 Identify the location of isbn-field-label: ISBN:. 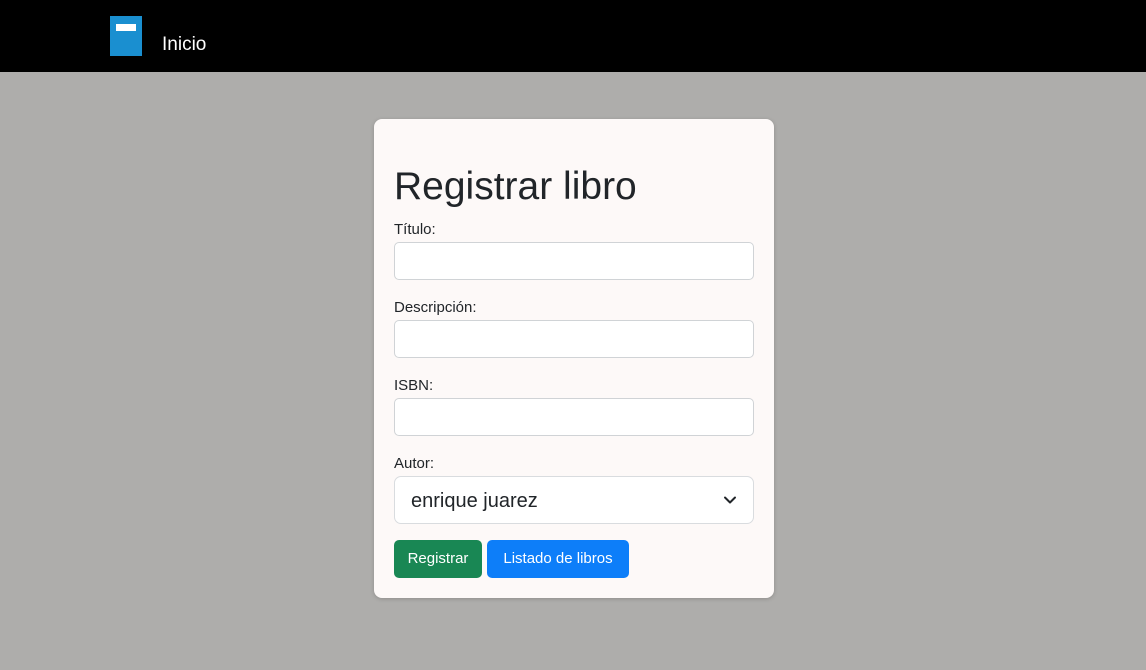
(414, 385).